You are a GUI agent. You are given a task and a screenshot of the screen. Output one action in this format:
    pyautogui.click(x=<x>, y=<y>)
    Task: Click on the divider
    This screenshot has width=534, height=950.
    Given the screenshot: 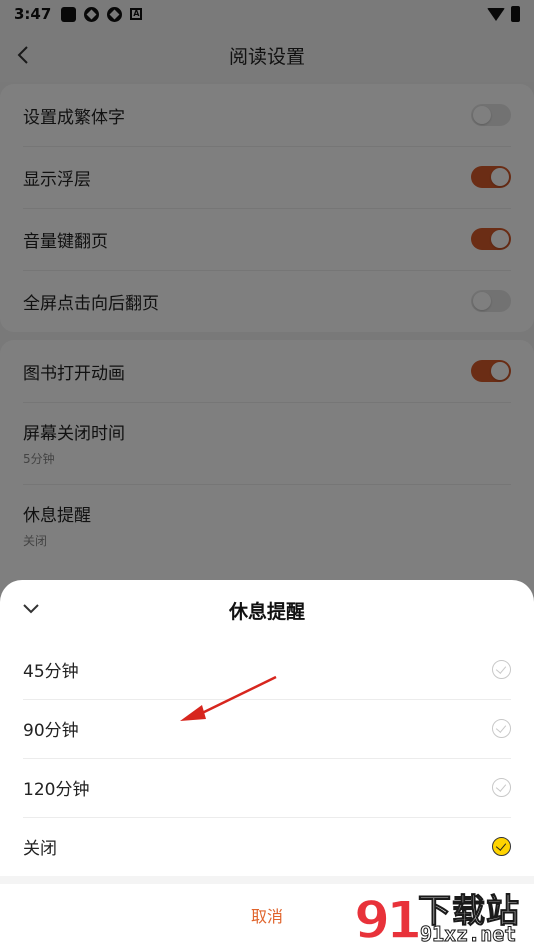 What is the action you would take?
    pyautogui.click(x=267, y=880)
    